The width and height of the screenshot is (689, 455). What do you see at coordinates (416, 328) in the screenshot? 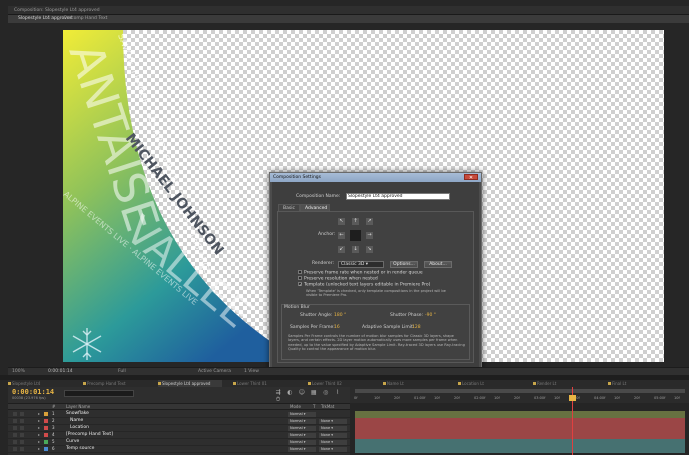
I see `adaptive-sample-limit-value: 128` at bounding box center [416, 328].